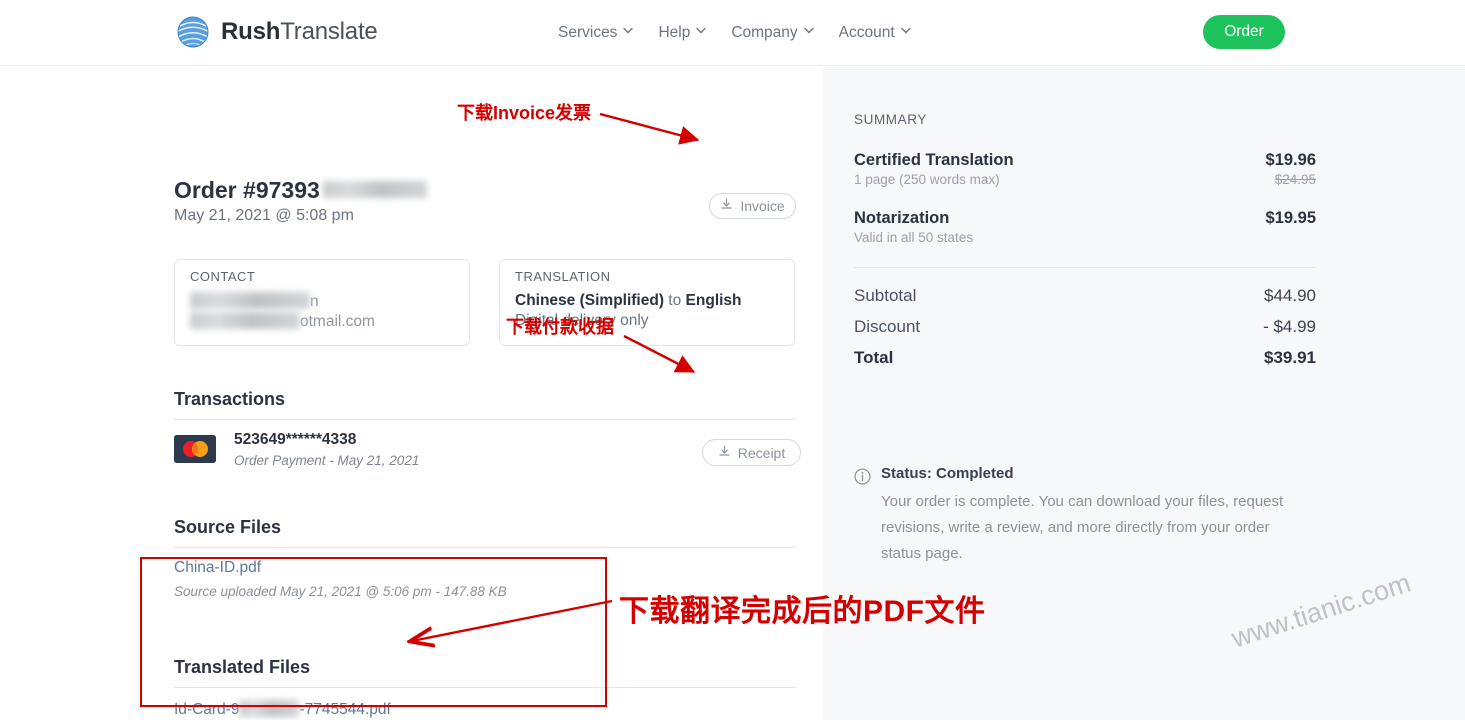 This screenshot has height=720, width=1465. I want to click on source-language: Chinese (Simplified), so click(589, 300).